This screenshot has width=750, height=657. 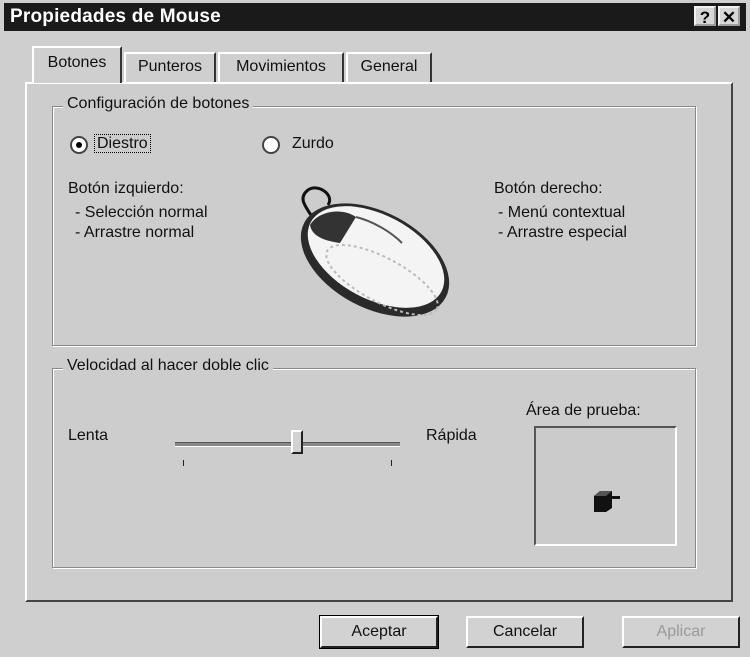 What do you see at coordinates (729, 16) in the screenshot?
I see `close-button: ✕` at bounding box center [729, 16].